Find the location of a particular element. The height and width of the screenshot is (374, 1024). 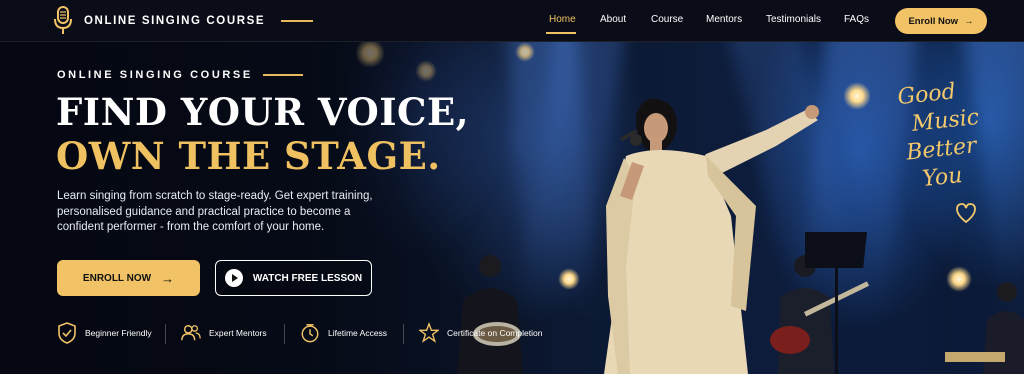

hero-title: FIND YOUR VOICE, OWN THE STAGE. is located at coordinates (262, 134).